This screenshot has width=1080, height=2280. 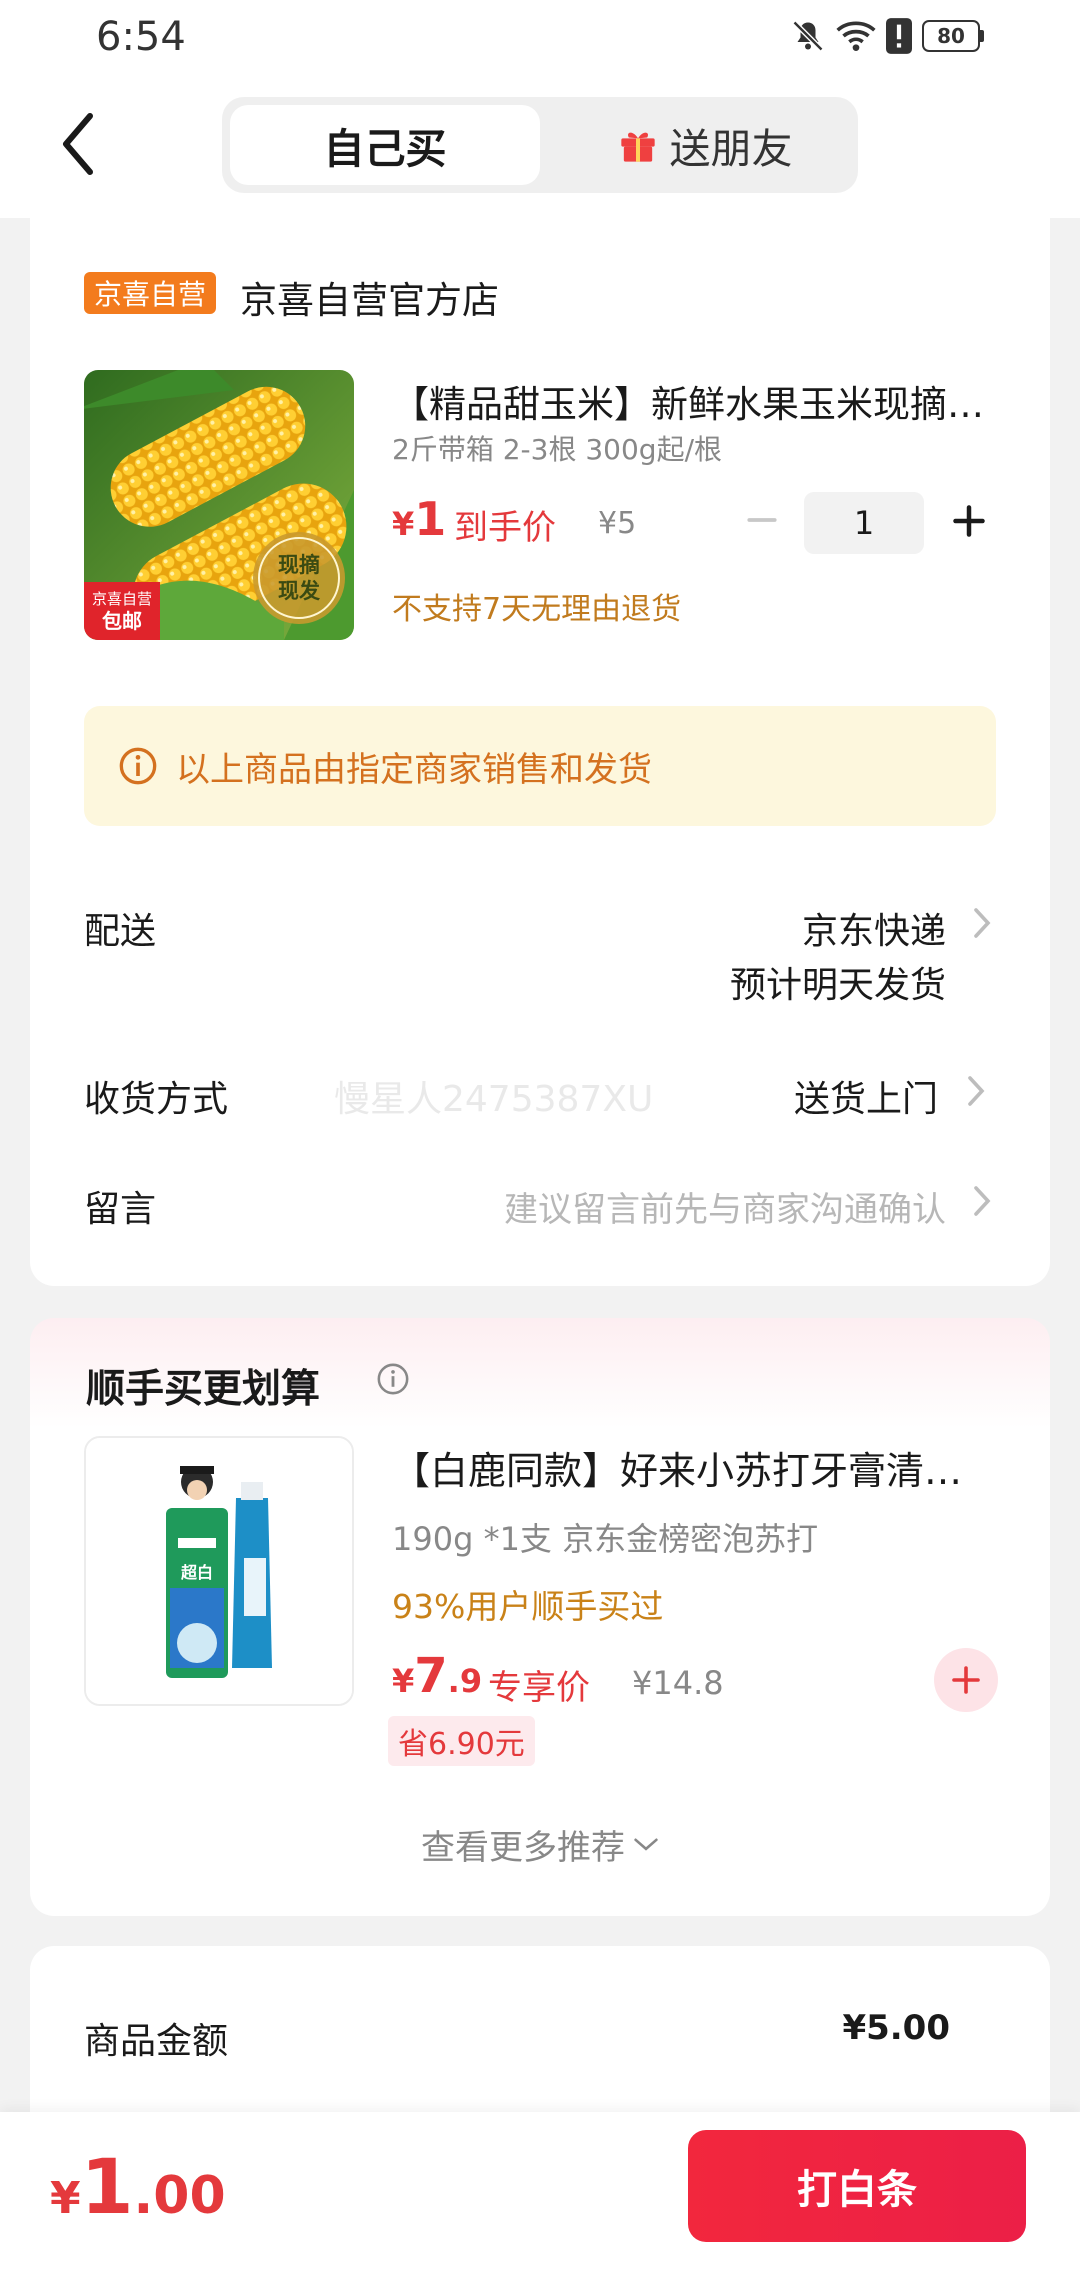 I want to click on no-return-notice: 不支持7天无理由退货, so click(x=537, y=609).